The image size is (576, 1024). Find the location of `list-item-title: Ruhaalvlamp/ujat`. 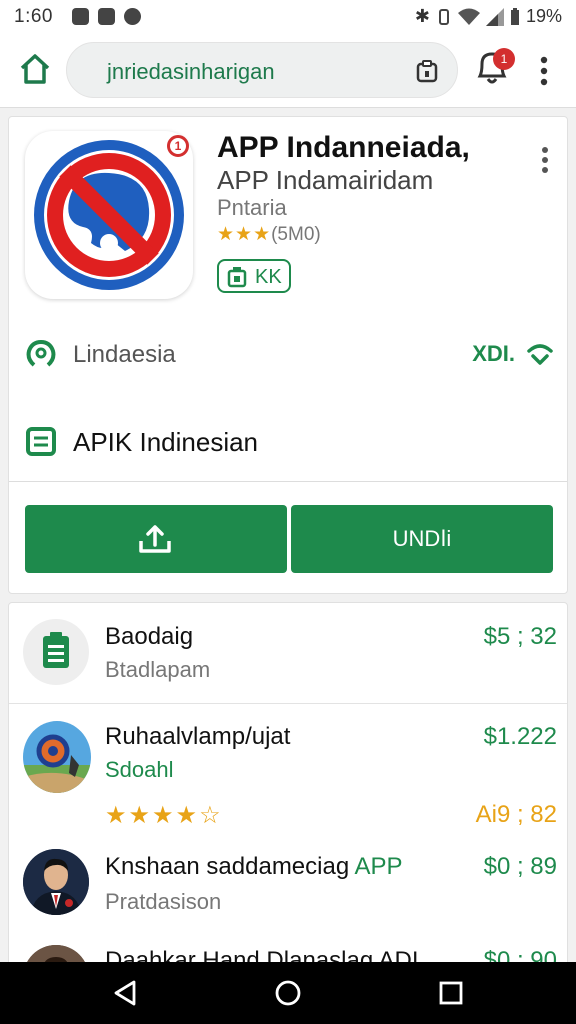

list-item-title: Ruhaalvlamp/ujat is located at coordinates (198, 736).